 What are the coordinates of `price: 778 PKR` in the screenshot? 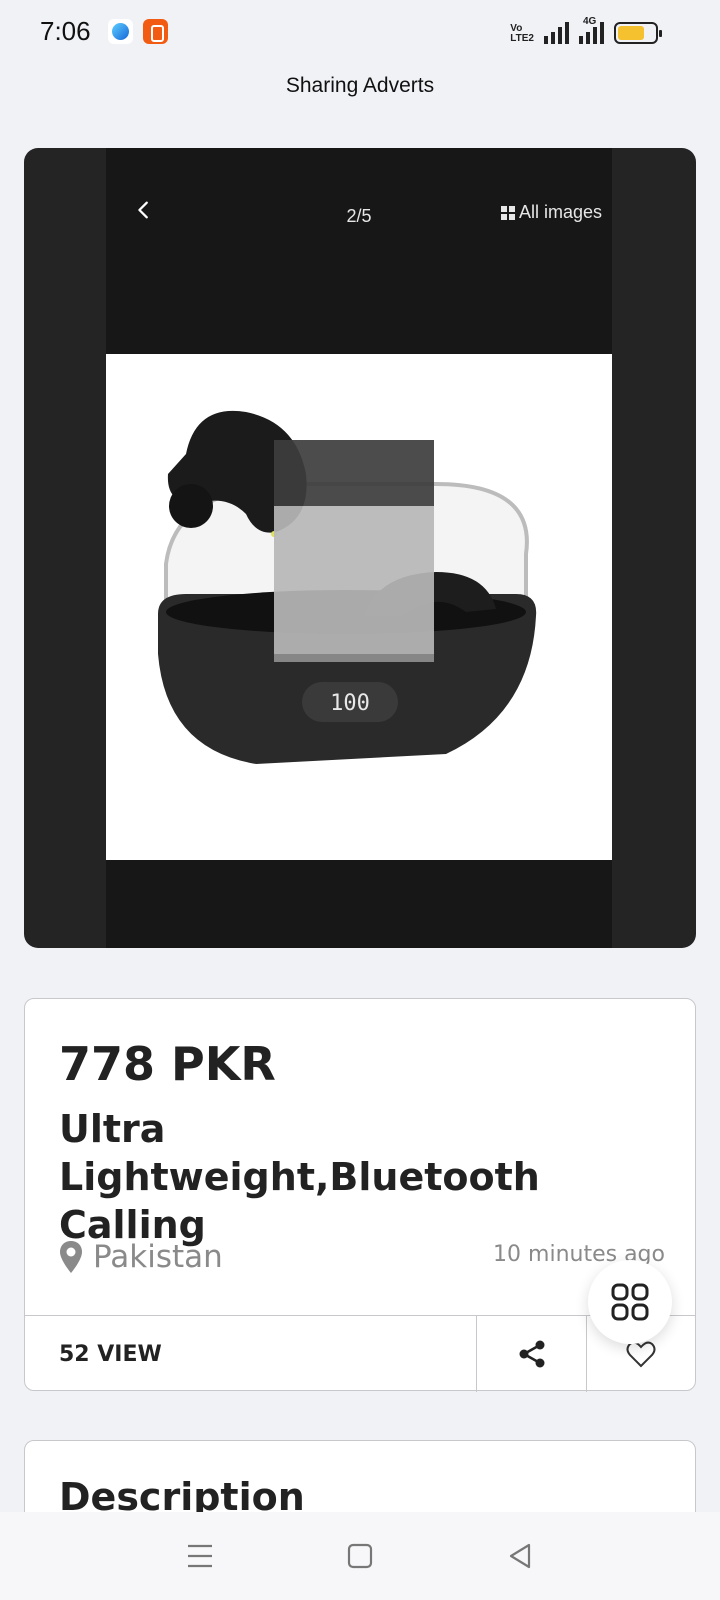 It's located at (167, 1064).